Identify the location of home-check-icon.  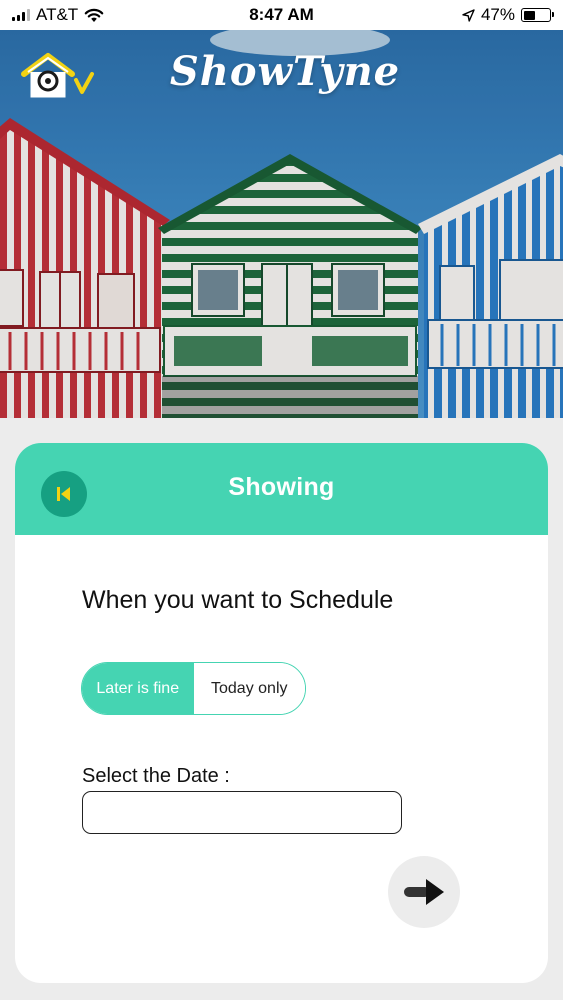
(57, 77).